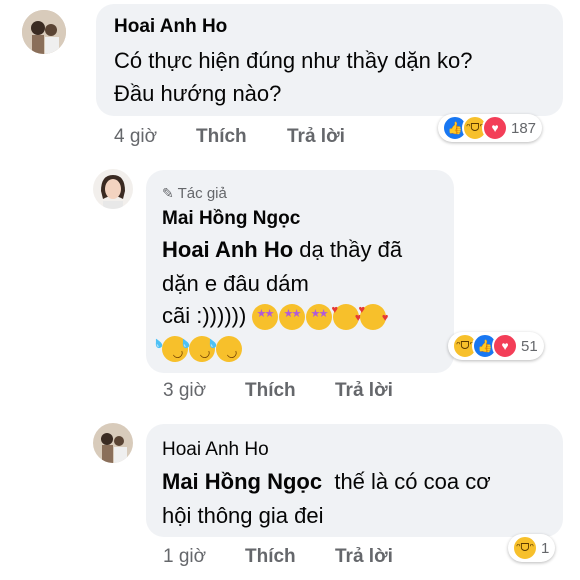 The image size is (580, 580). Describe the element at coordinates (204, 315) in the screenshot. I see `comment-text: cãi :))))))` at that location.